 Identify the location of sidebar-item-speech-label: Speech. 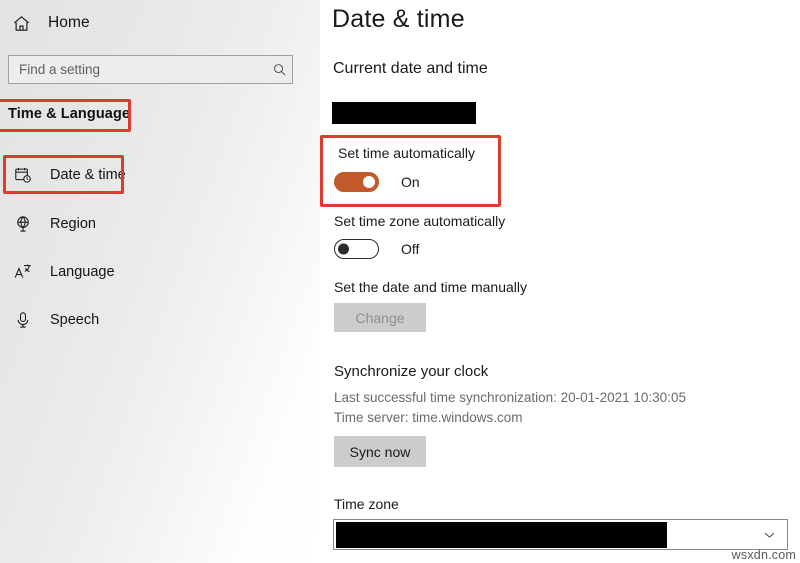
(75, 320).